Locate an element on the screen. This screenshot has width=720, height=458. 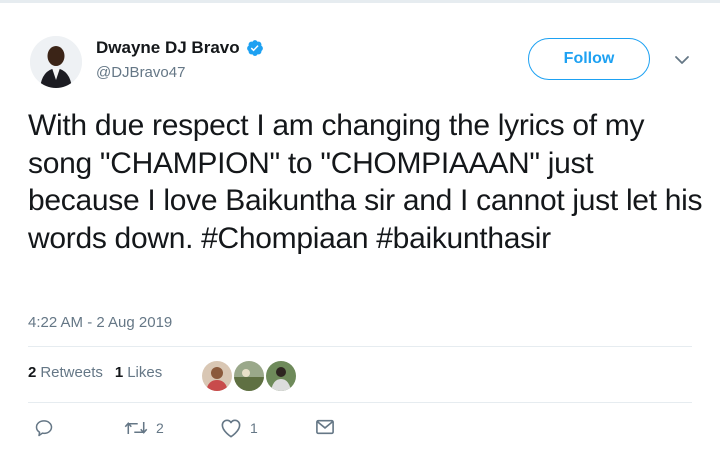
reply-button is located at coordinates (44, 428).